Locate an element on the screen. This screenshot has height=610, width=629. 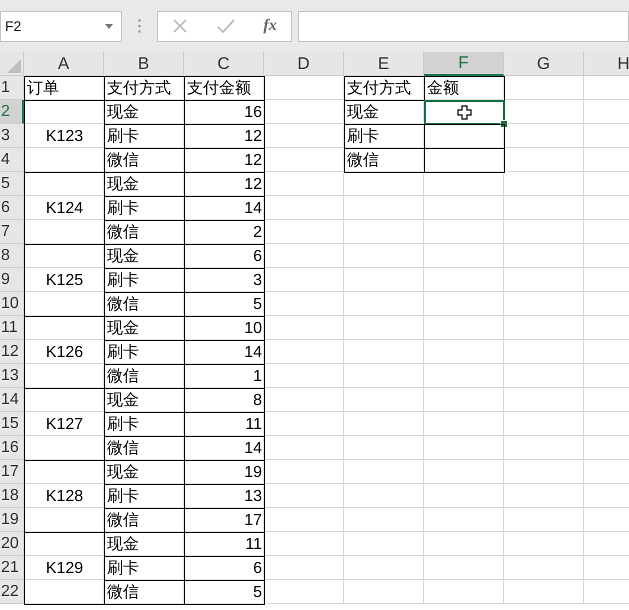
row-header: 18 is located at coordinates (12, 496).